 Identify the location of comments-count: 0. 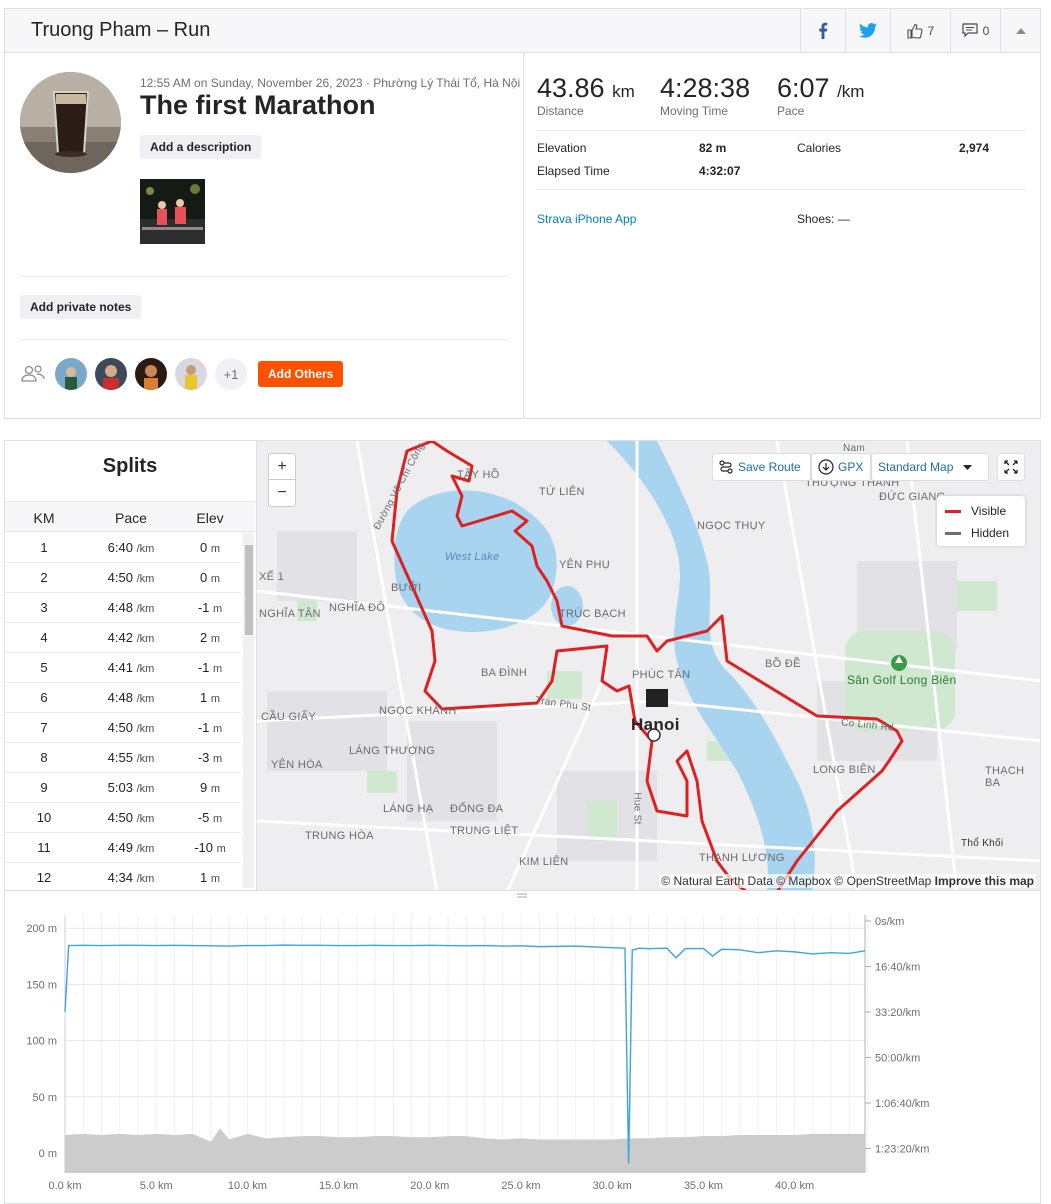
(986, 30).